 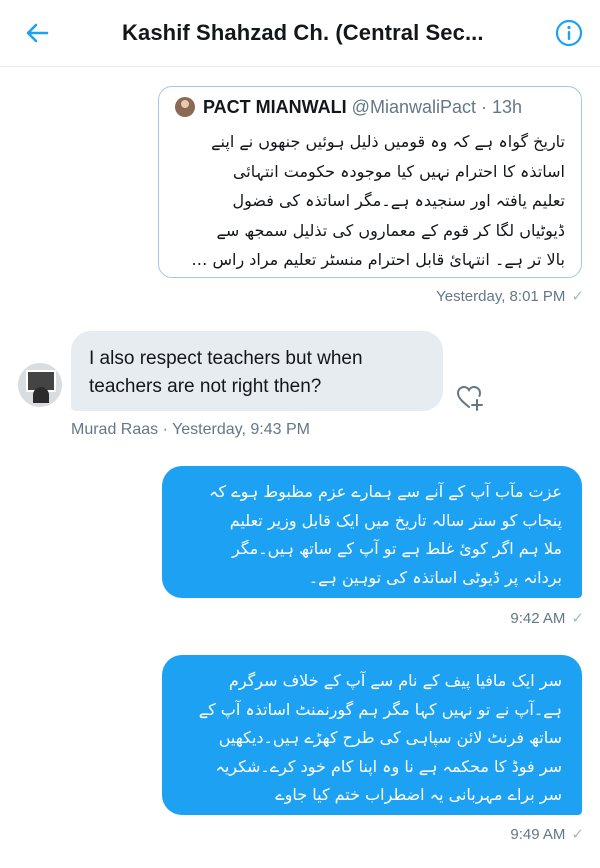 I want to click on quoted-tweet-header: PACT MIANWALI @MianwaliPact · 13h, so click(x=374, y=108).